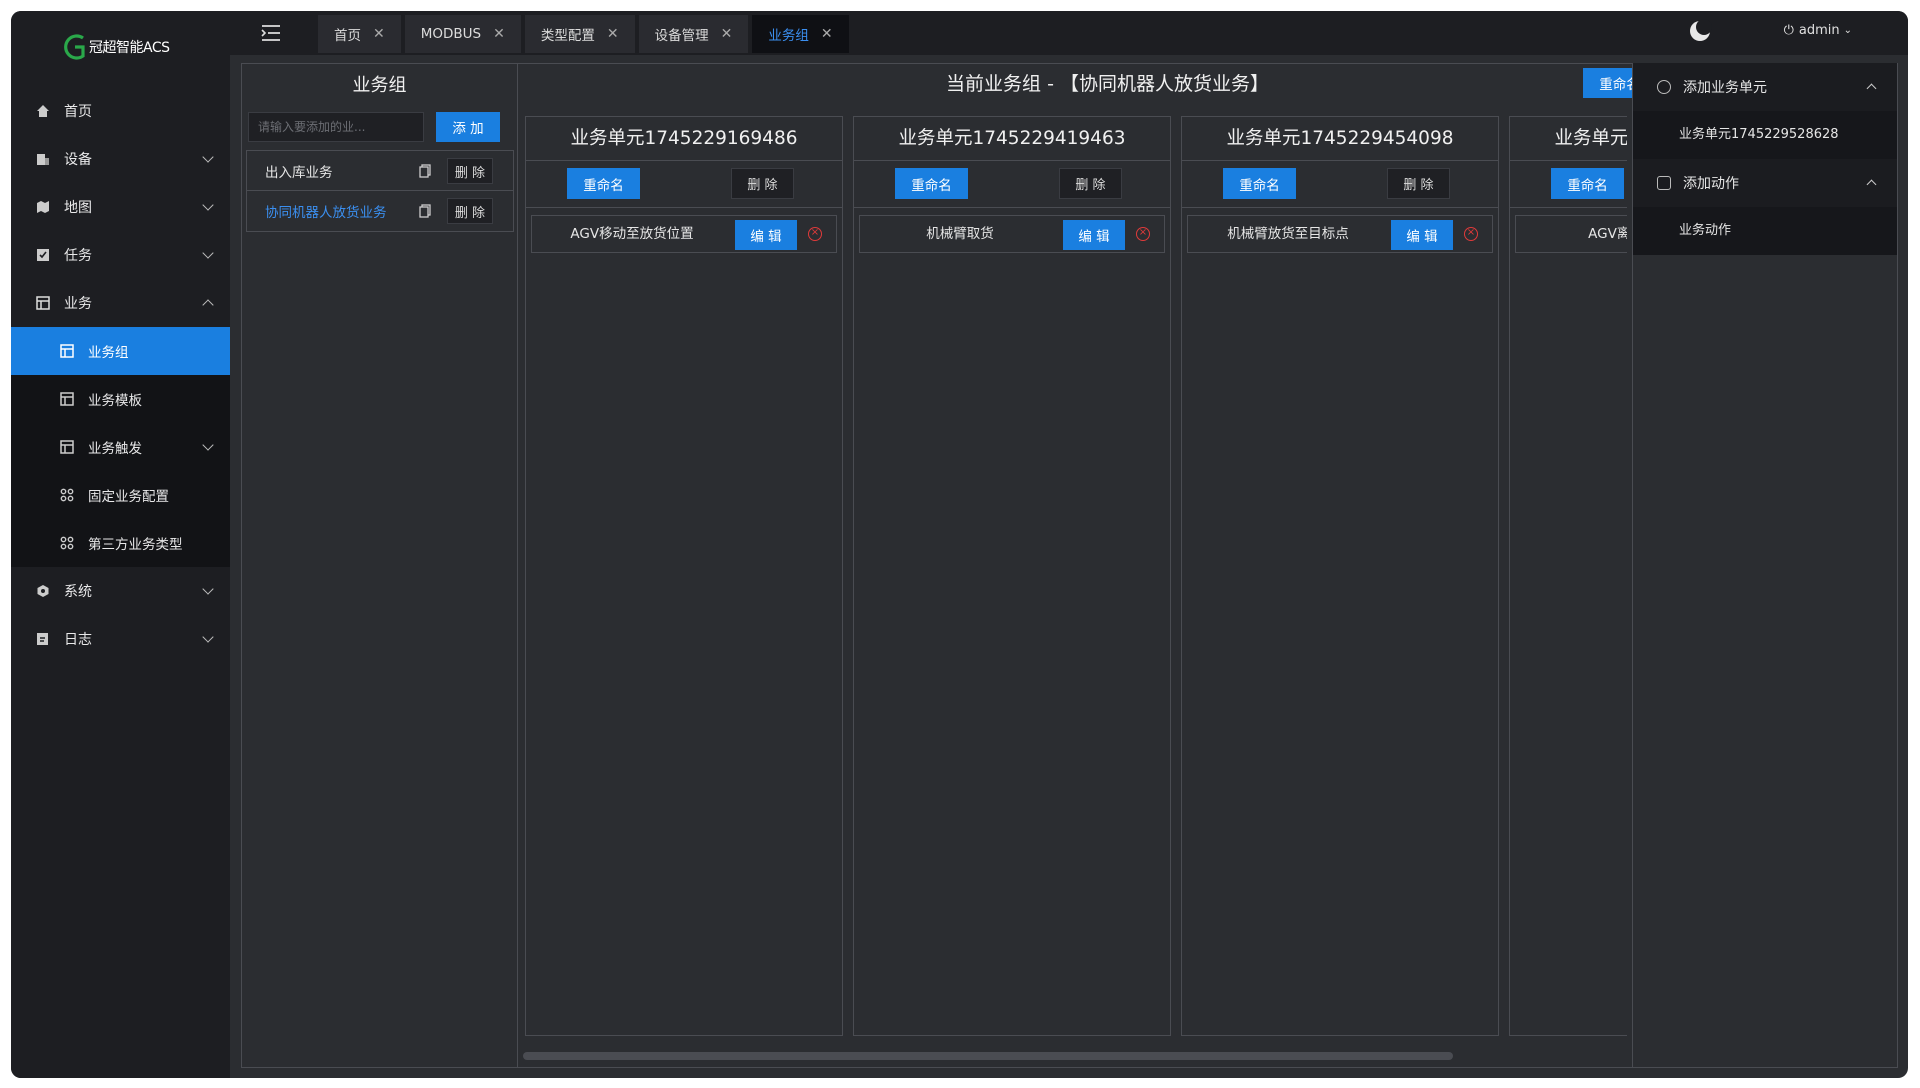 The image size is (1920, 1088). Describe the element at coordinates (1765, 135) in the screenshot. I see `draggable-unit-item: 业务单元1745229528628` at that location.